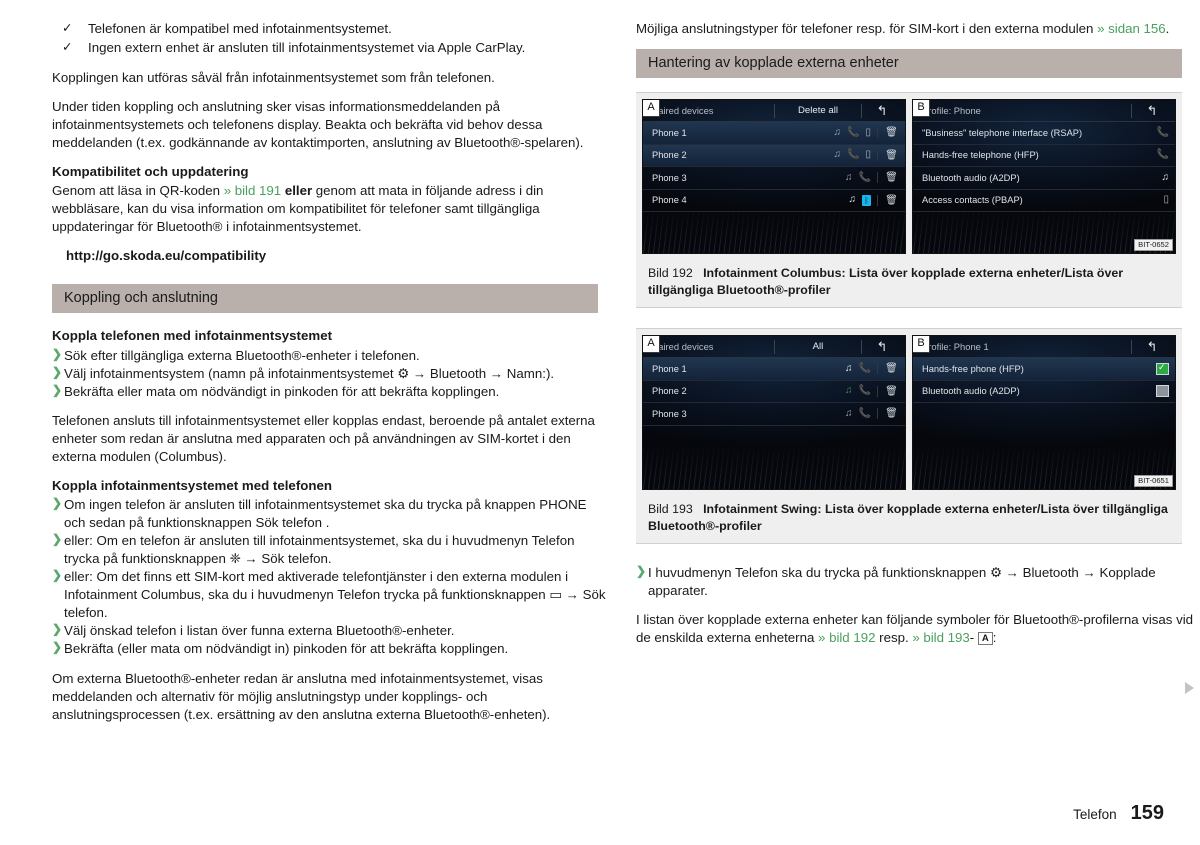  Describe the element at coordinates (940, 637) in the screenshot. I see `link-bild-193: » bild 193` at that location.